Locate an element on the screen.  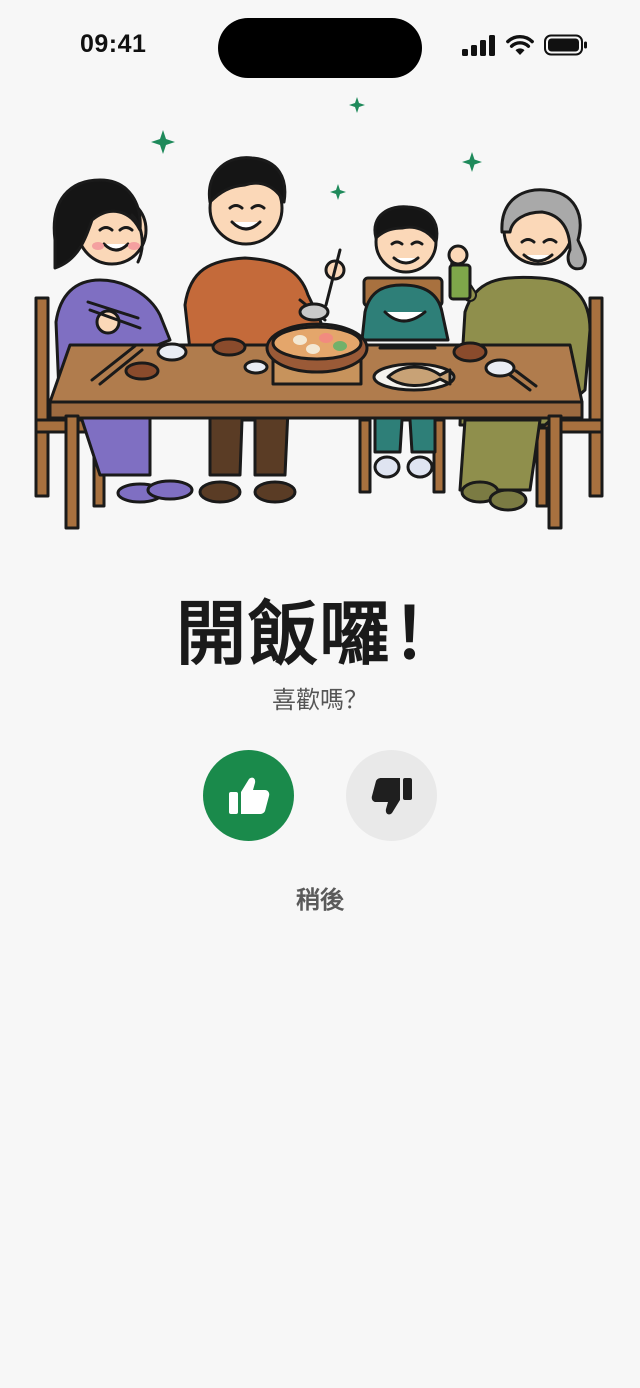
sparkle-icons is located at coordinates (316, 148).